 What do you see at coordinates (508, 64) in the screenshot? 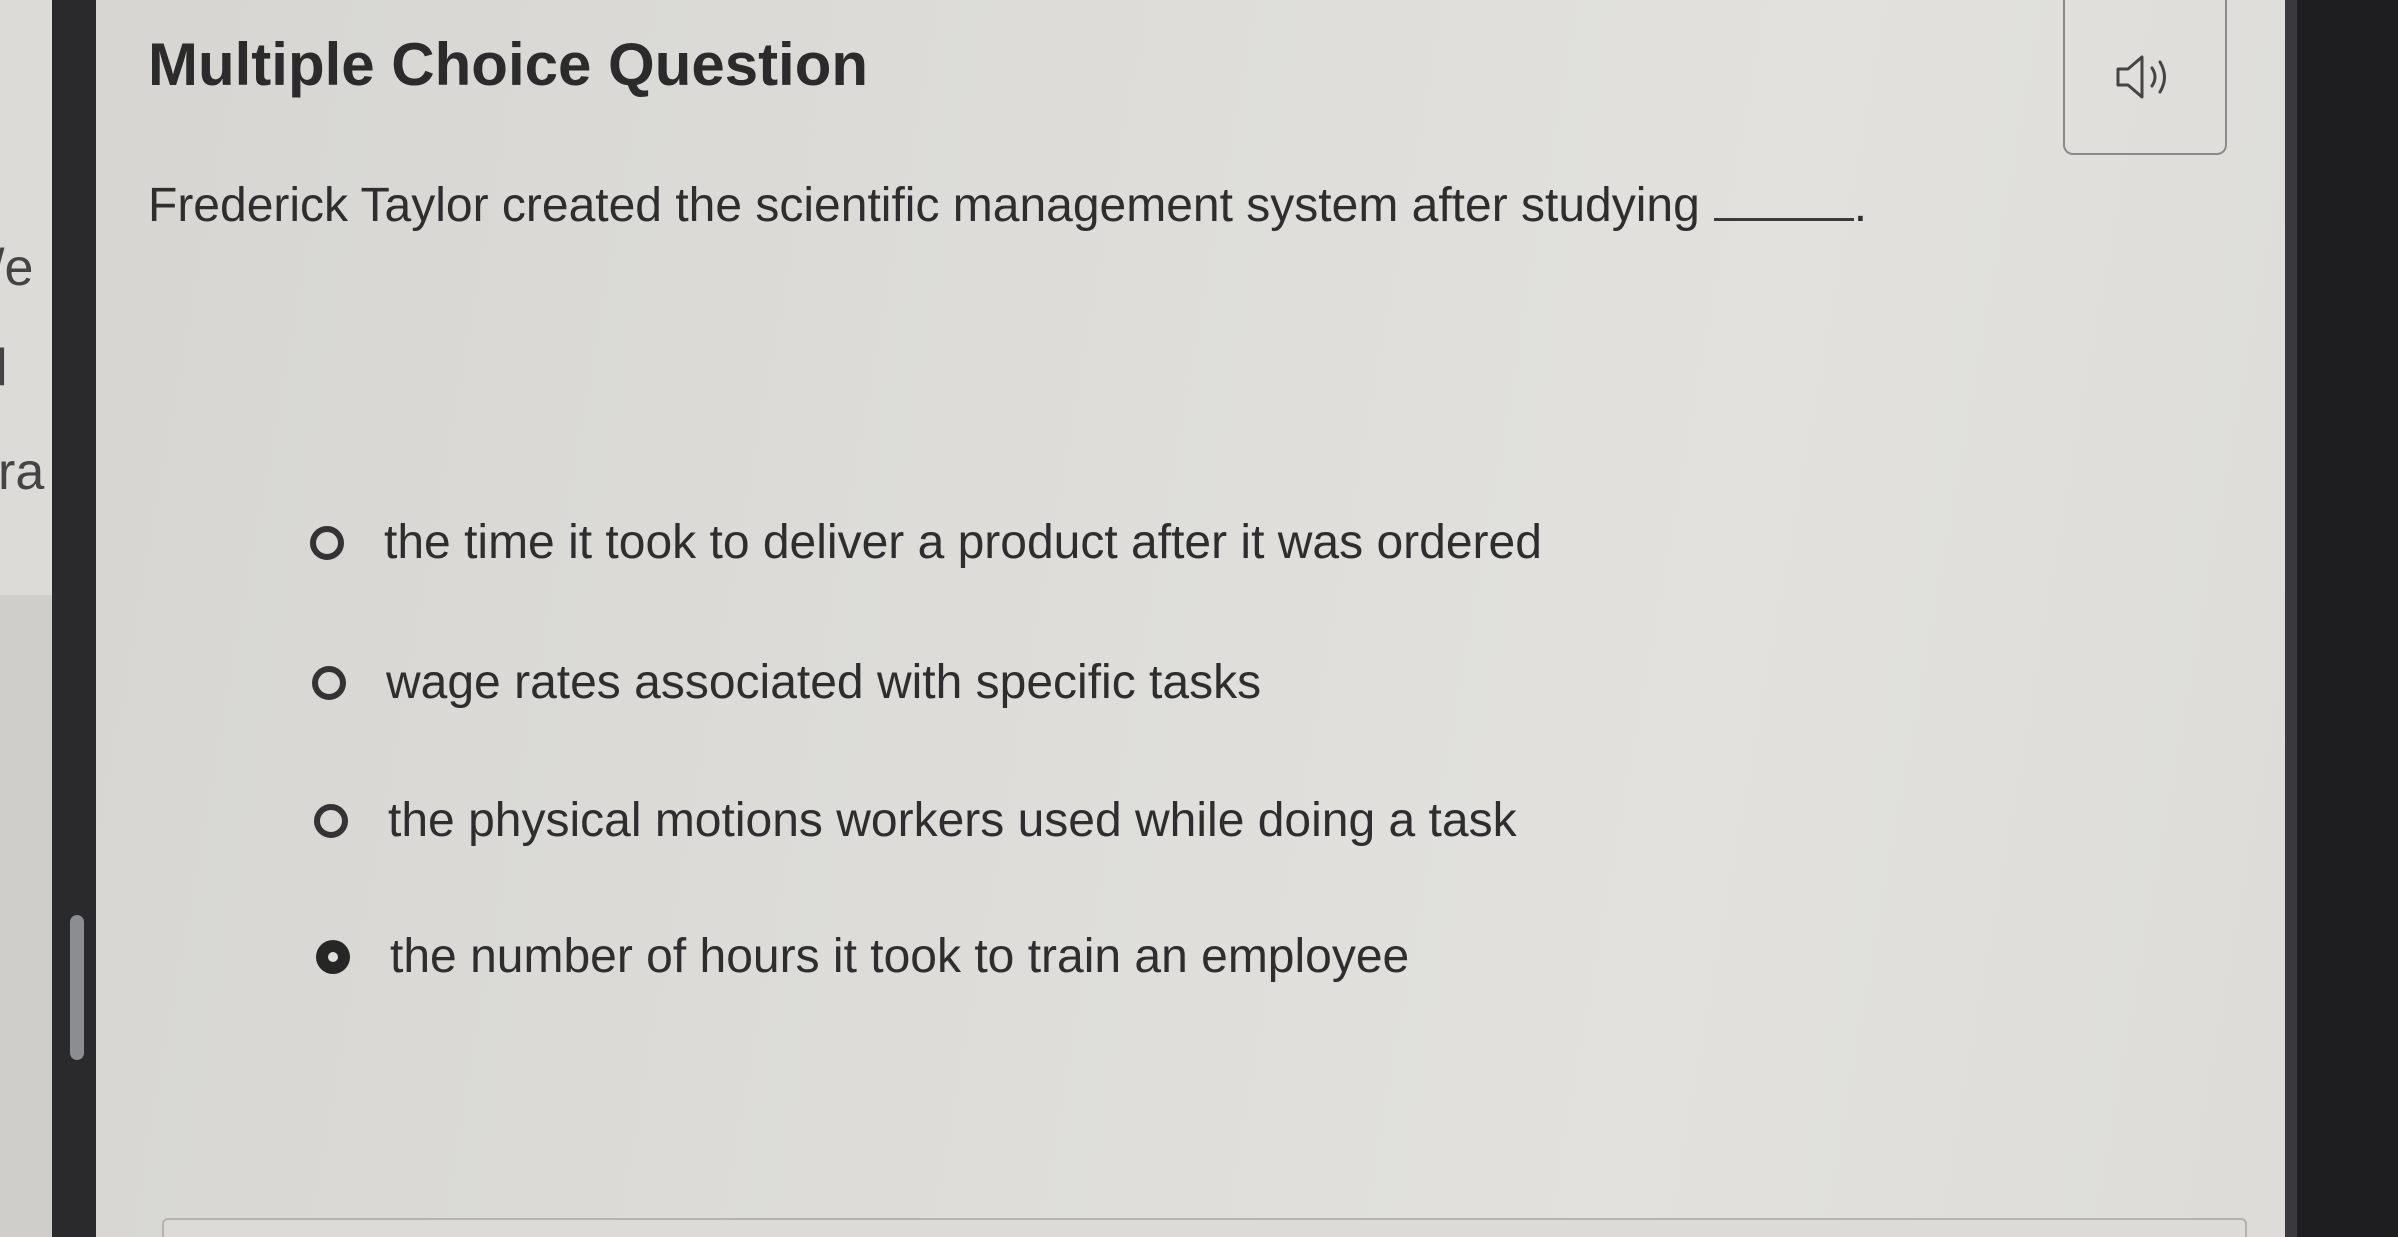
I see `question-type-heading: Multiple Choice Question` at bounding box center [508, 64].